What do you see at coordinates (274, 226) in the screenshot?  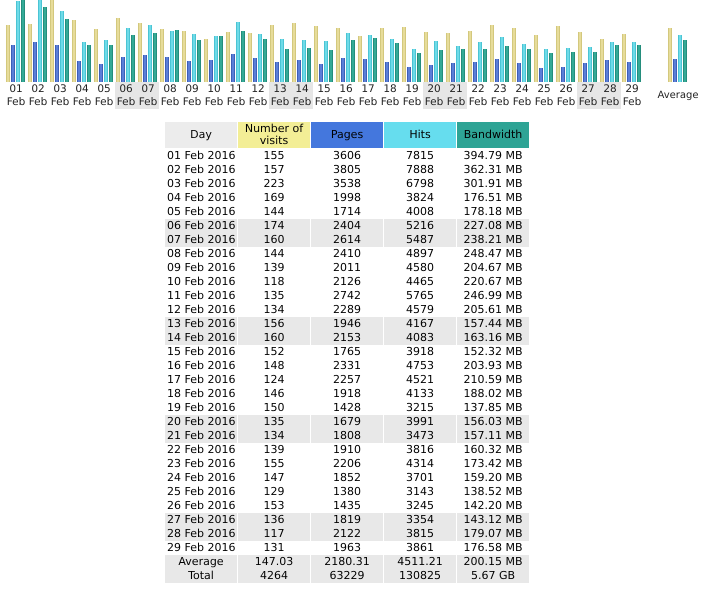 I see `table-cell: 174` at bounding box center [274, 226].